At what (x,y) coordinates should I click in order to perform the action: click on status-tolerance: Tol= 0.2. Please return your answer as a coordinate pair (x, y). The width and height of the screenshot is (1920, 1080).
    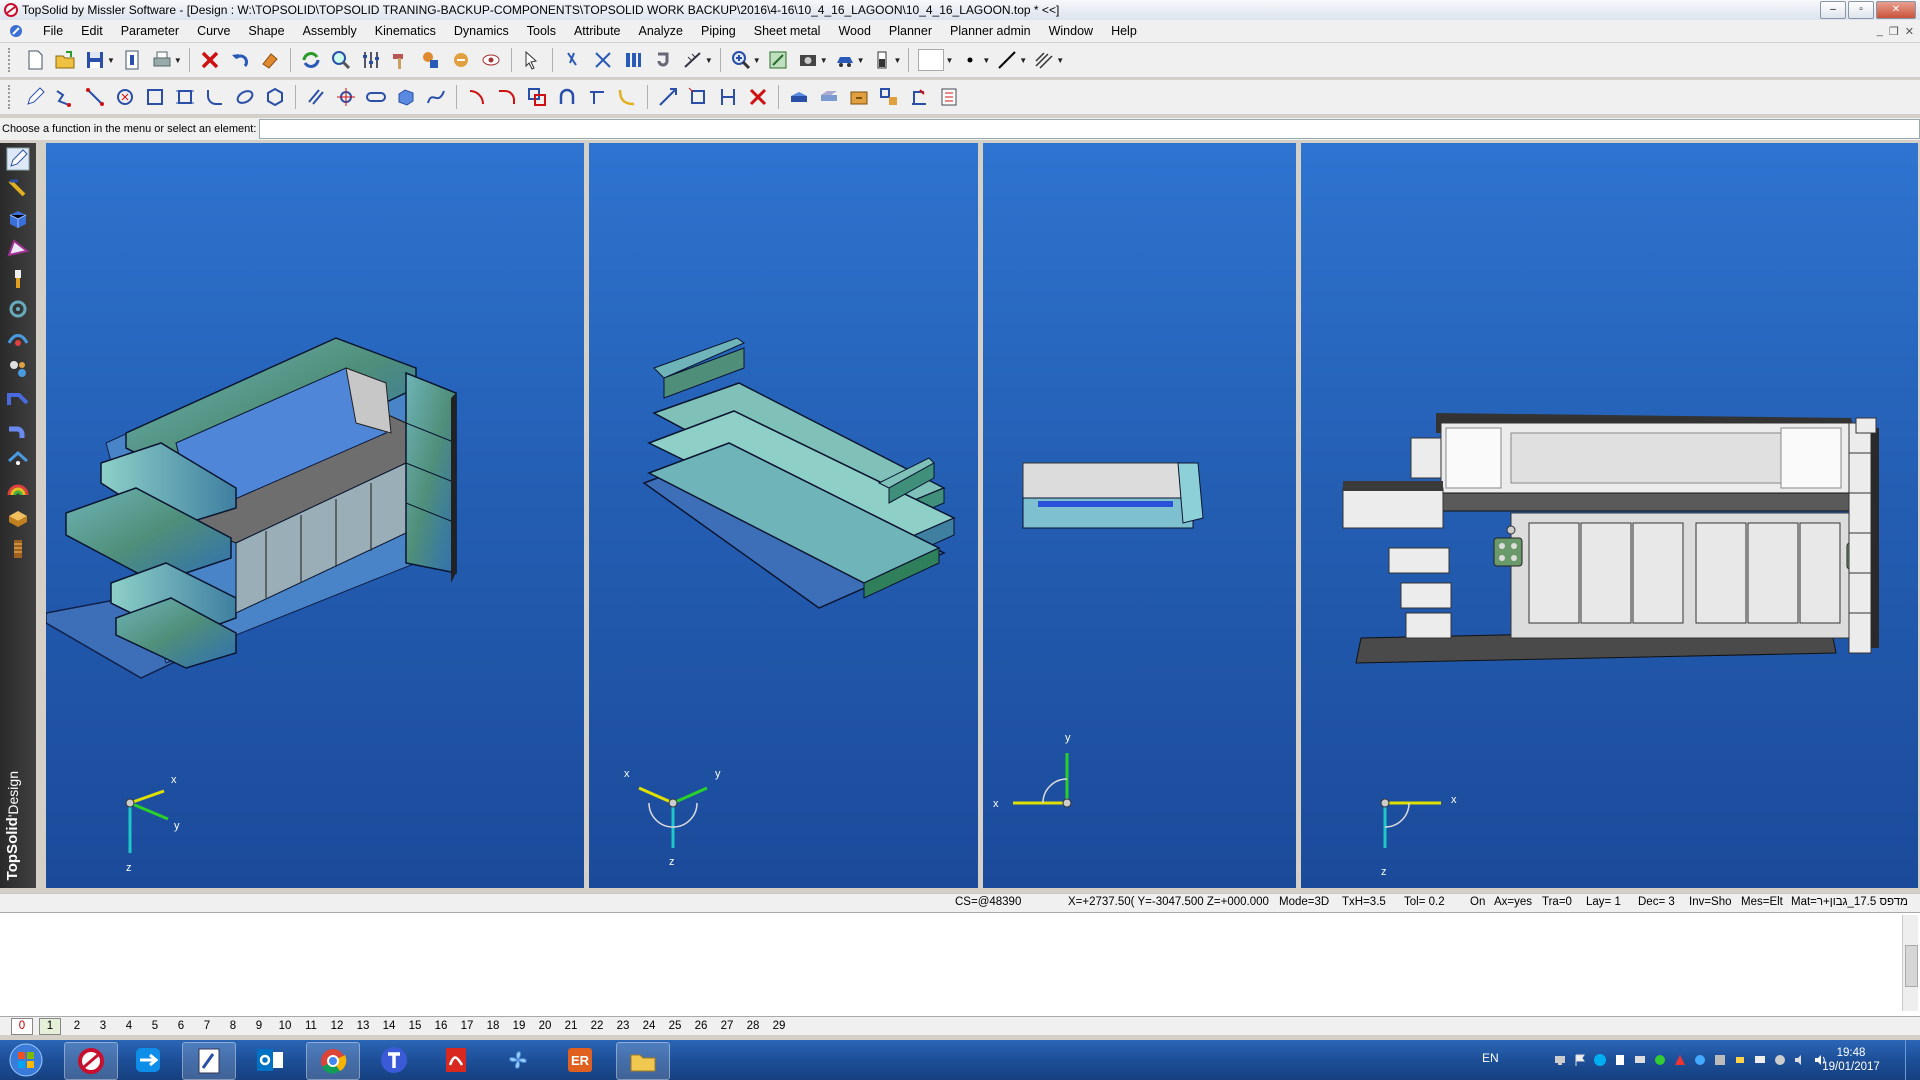
    Looking at the image, I should click on (1424, 902).